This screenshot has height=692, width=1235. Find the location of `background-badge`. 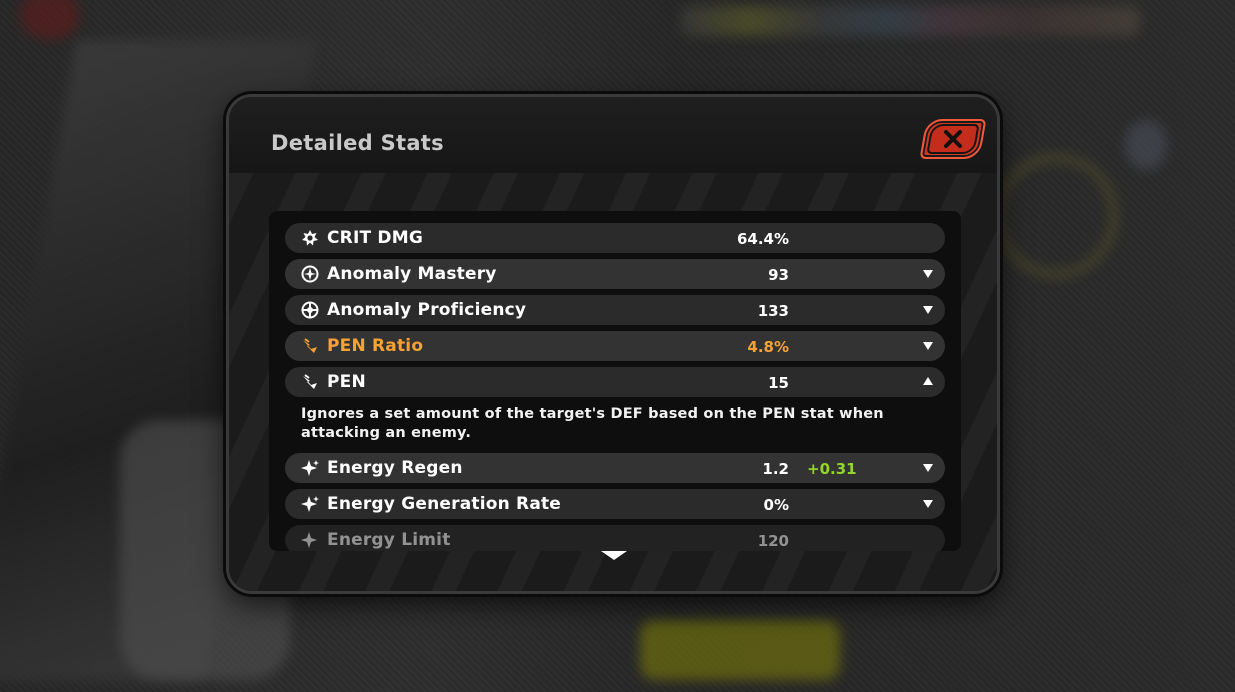

background-badge is located at coordinates (1146, 145).